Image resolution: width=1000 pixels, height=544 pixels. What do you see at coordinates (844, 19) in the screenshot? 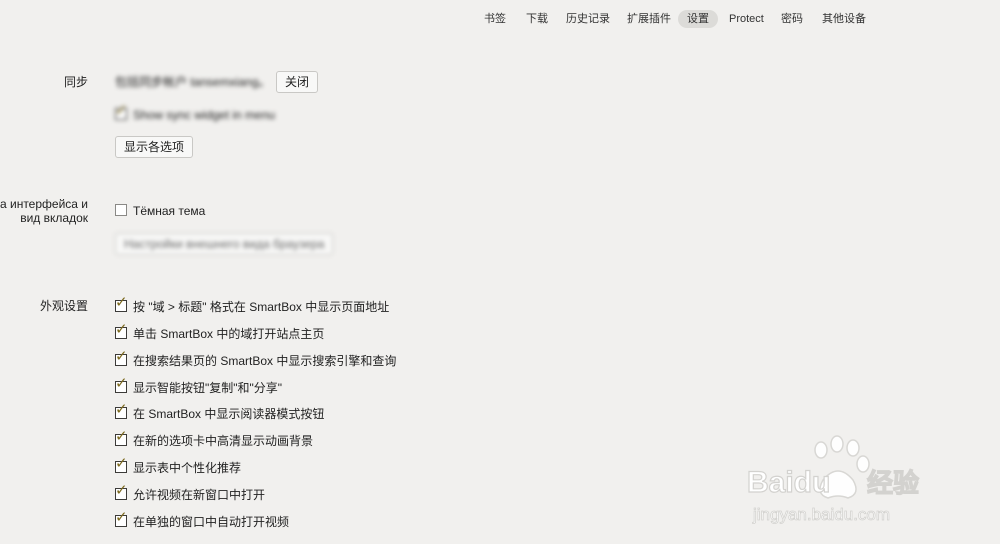
I see `nav-tab-other-devices: 其他设备` at bounding box center [844, 19].